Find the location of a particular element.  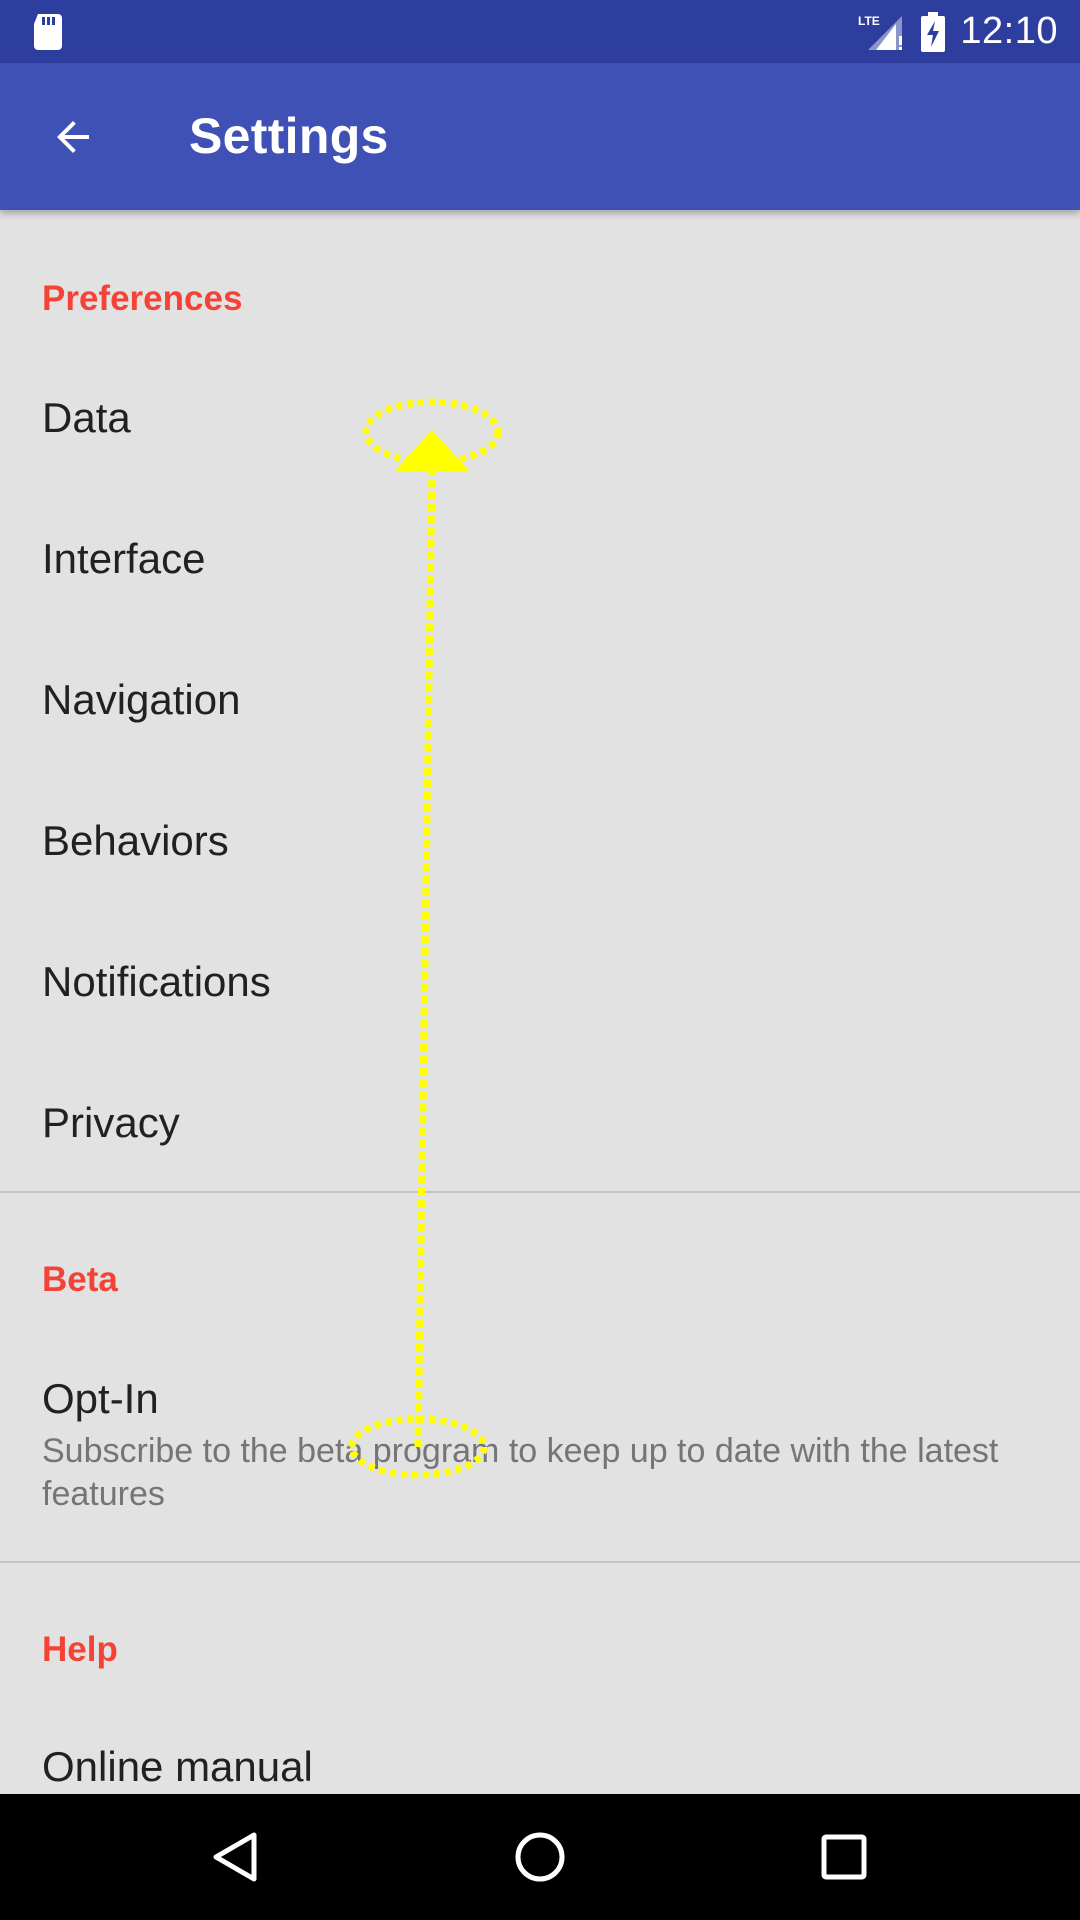

nav-home-button is located at coordinates (540, 1857).